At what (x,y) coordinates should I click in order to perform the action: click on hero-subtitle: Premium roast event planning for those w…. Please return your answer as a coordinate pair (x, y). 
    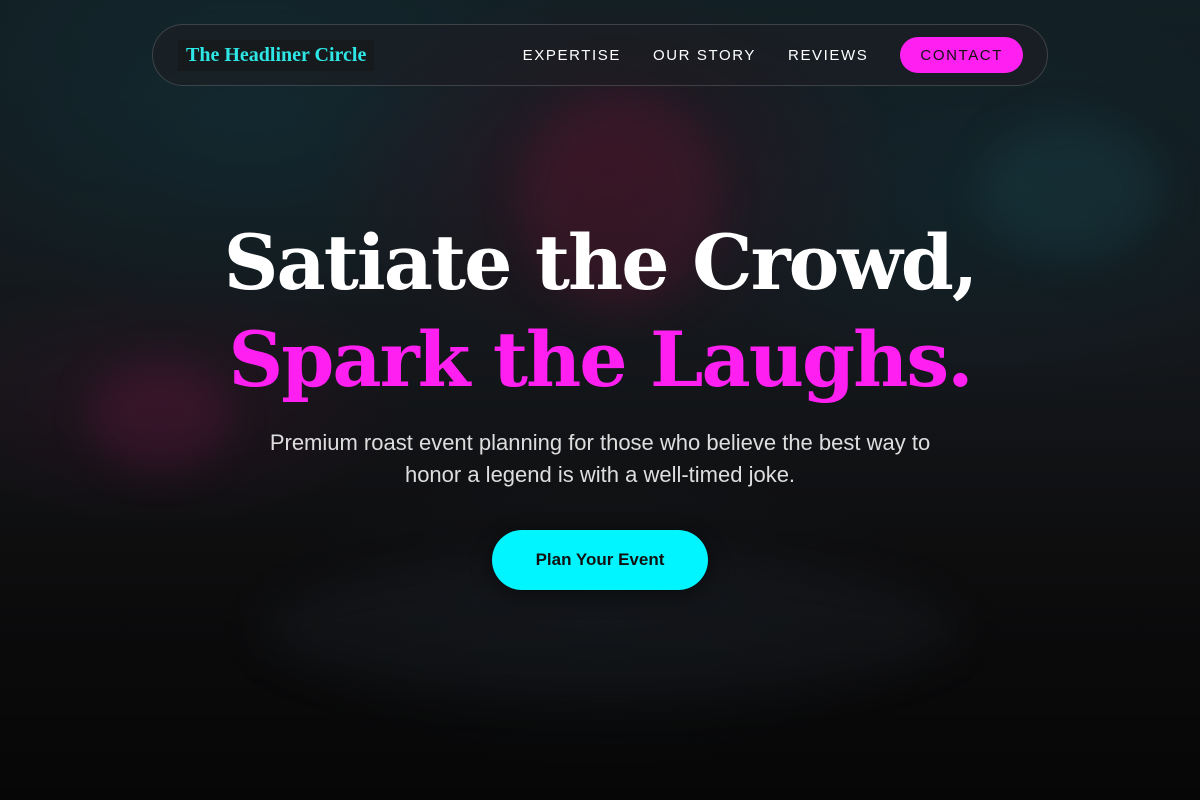
    Looking at the image, I should click on (600, 458).